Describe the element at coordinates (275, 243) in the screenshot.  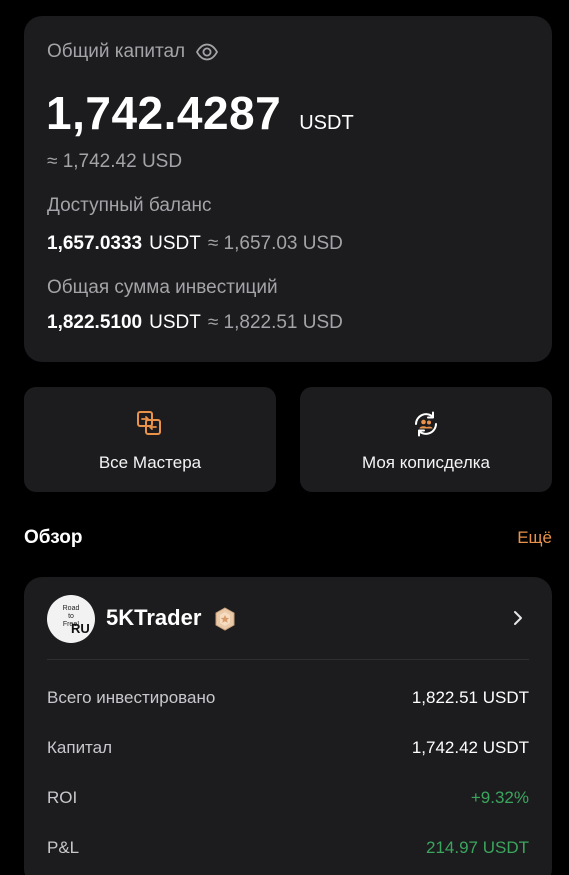
I see `available-balance-approx: ≈ 1,657.03 USD` at that location.